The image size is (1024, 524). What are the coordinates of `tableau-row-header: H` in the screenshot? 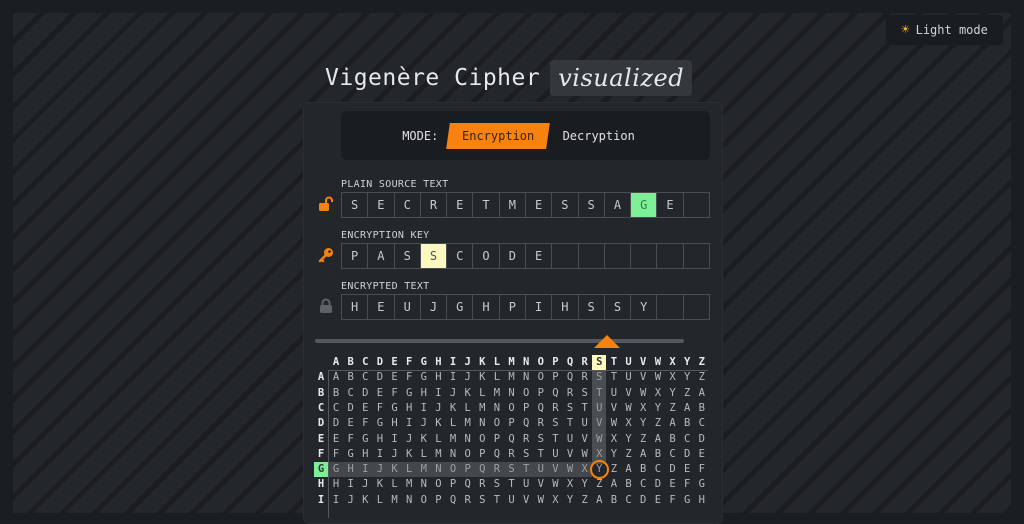 It's located at (321, 484).